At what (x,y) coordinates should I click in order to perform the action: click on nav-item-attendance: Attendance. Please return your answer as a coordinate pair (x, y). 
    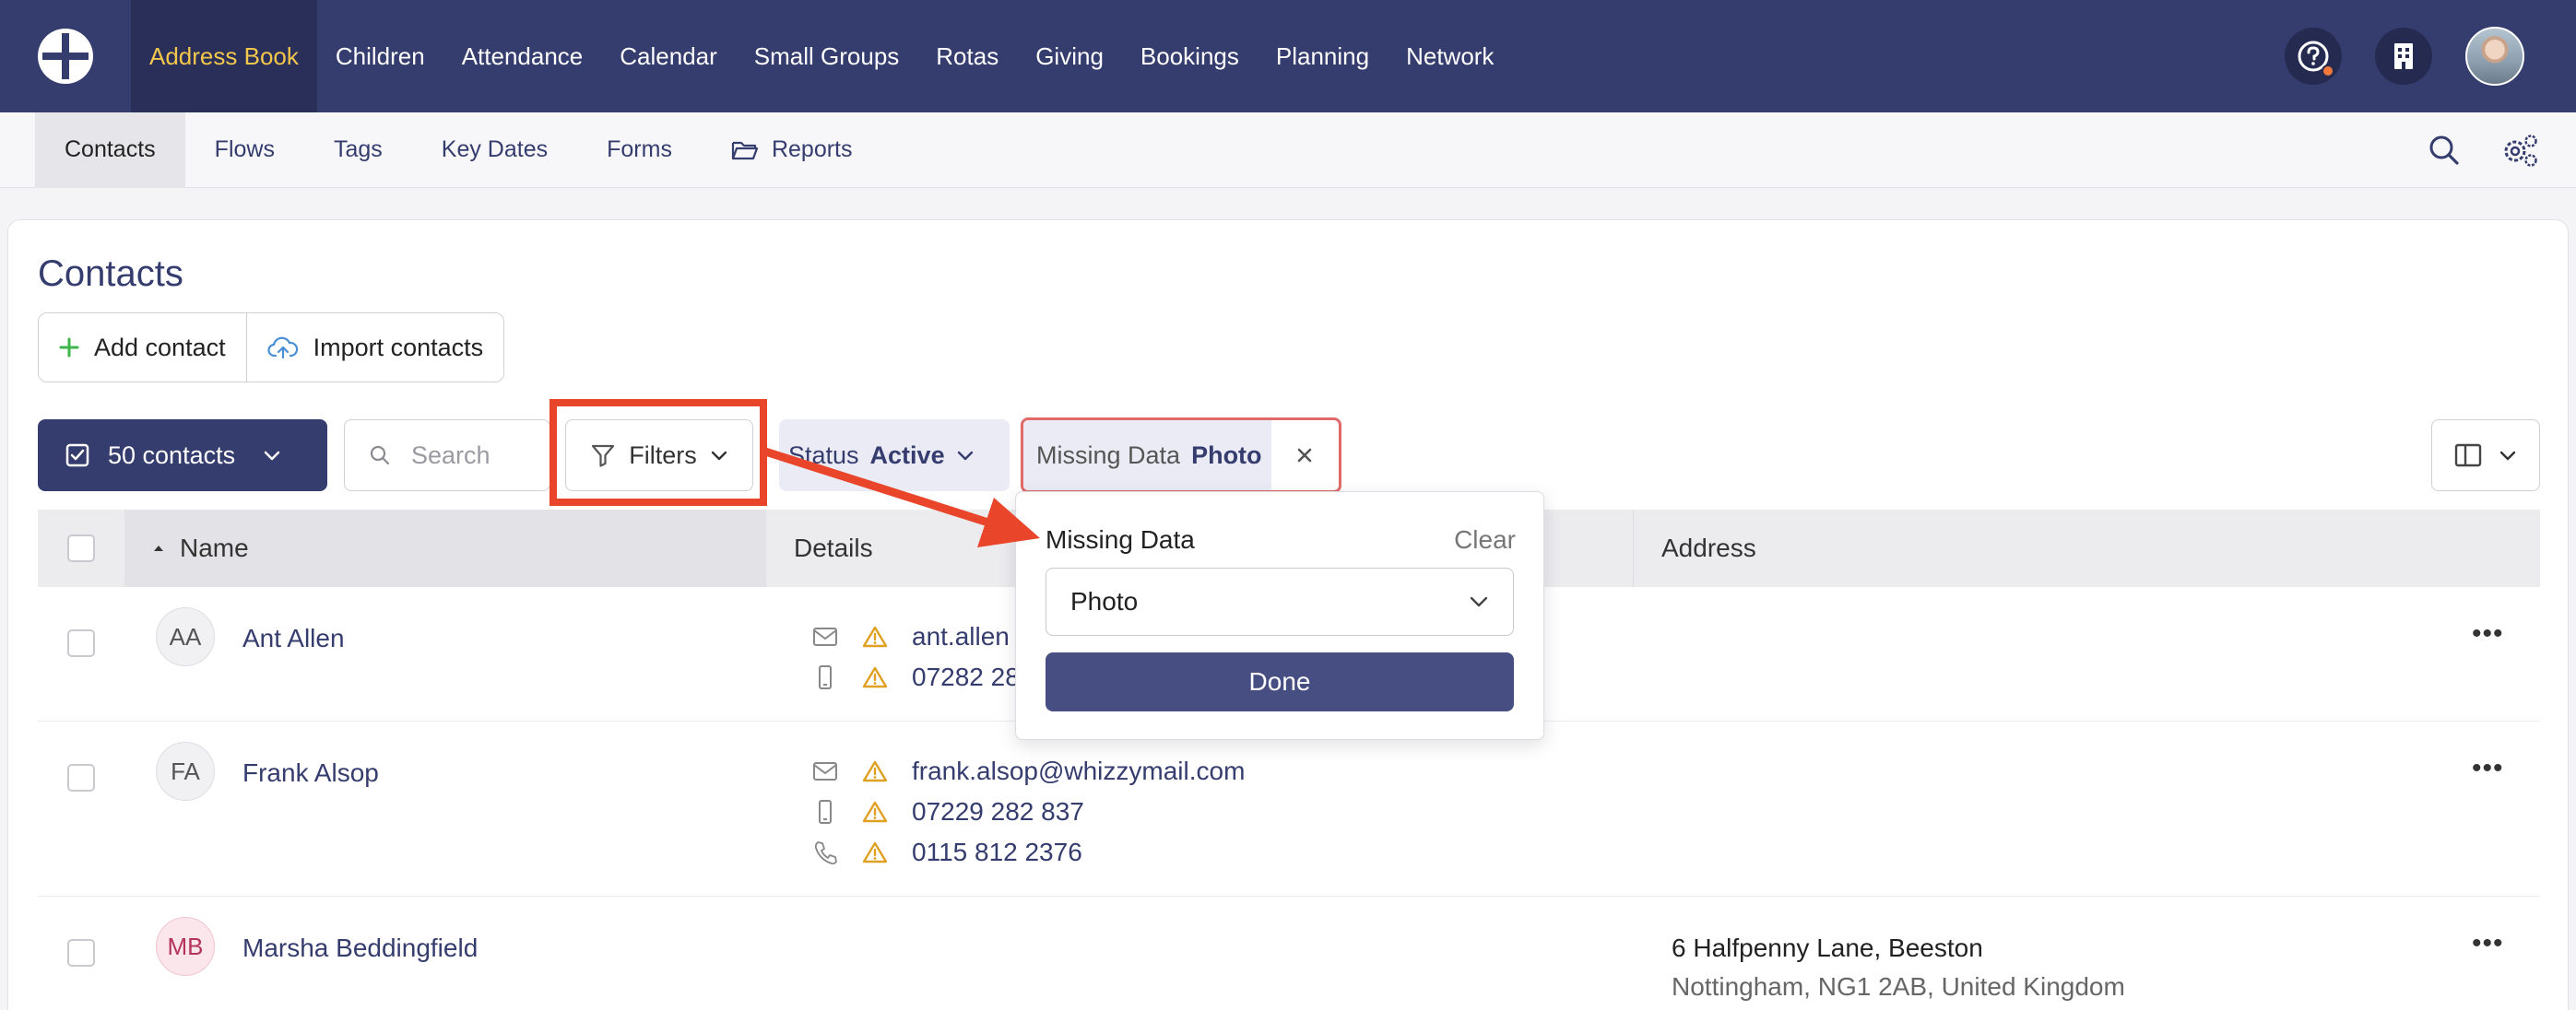
    Looking at the image, I should click on (522, 56).